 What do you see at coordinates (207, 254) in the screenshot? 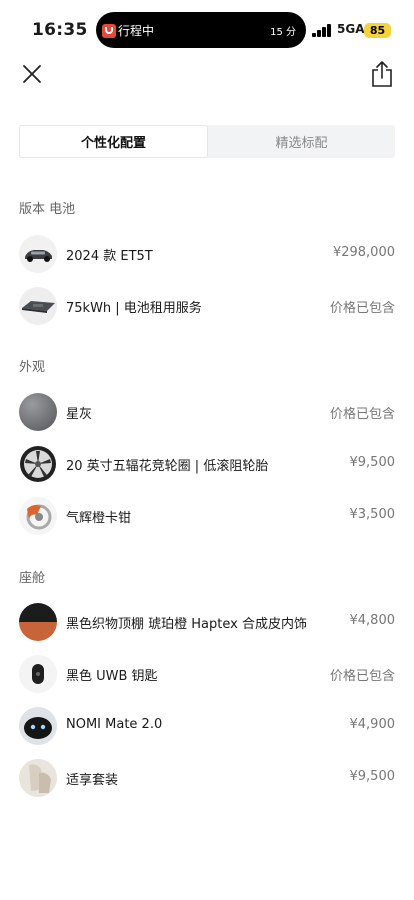
I see `list-item: 2024 款 ET5T ¥298,000` at bounding box center [207, 254].